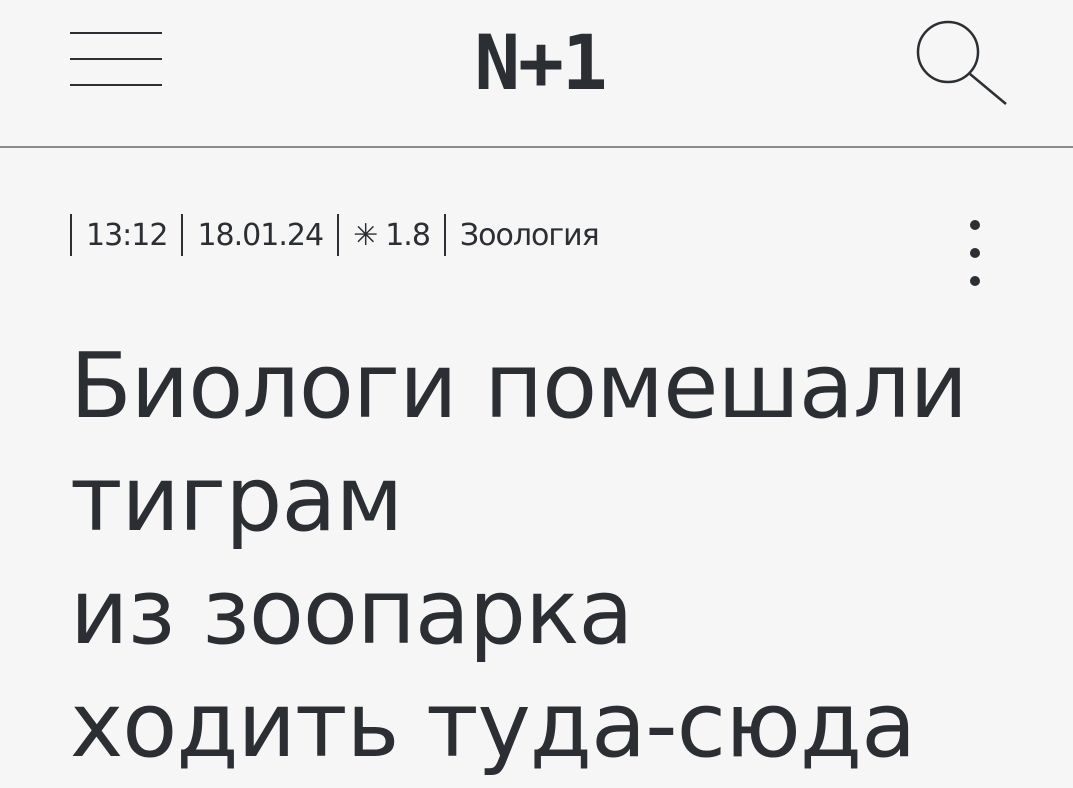 This screenshot has width=1073, height=788. I want to click on hamburger-menu-icon, so click(117, 59).